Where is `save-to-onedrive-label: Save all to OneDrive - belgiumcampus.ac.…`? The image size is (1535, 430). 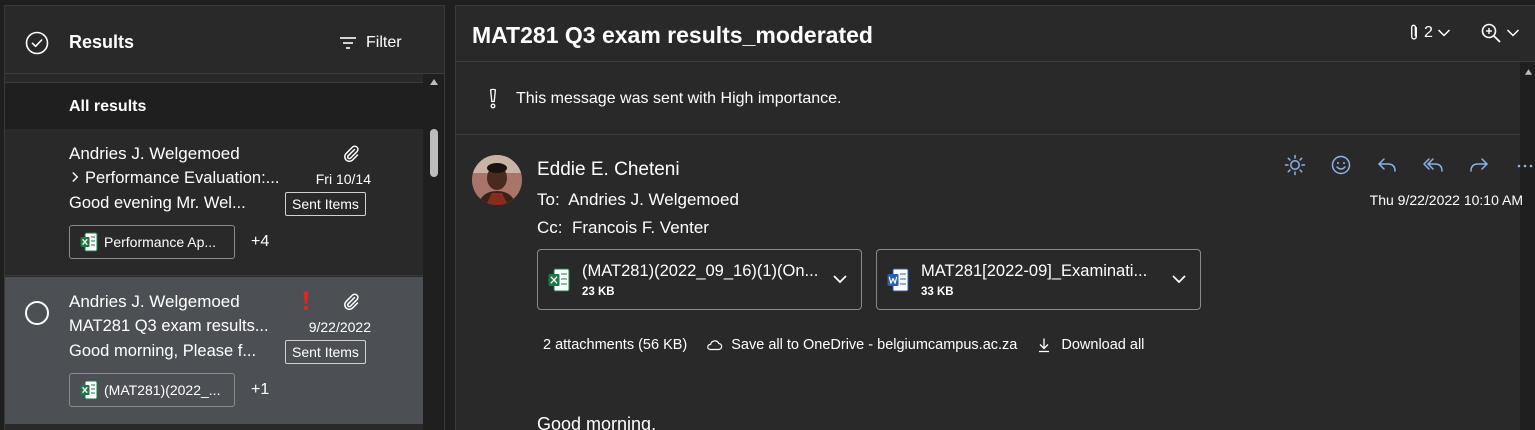 save-to-onedrive-label: Save all to OneDrive - belgiumcampus.ac.… is located at coordinates (874, 345).